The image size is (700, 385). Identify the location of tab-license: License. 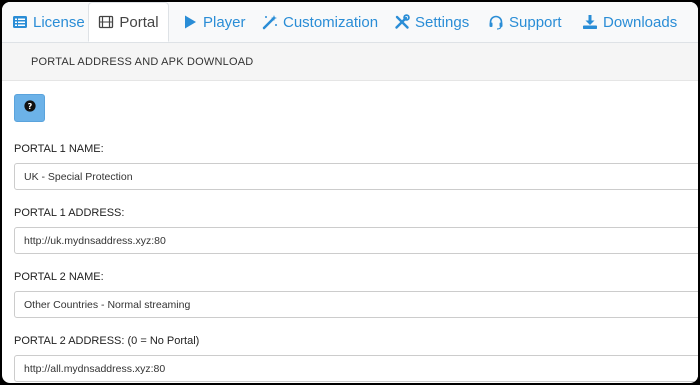
(48, 22).